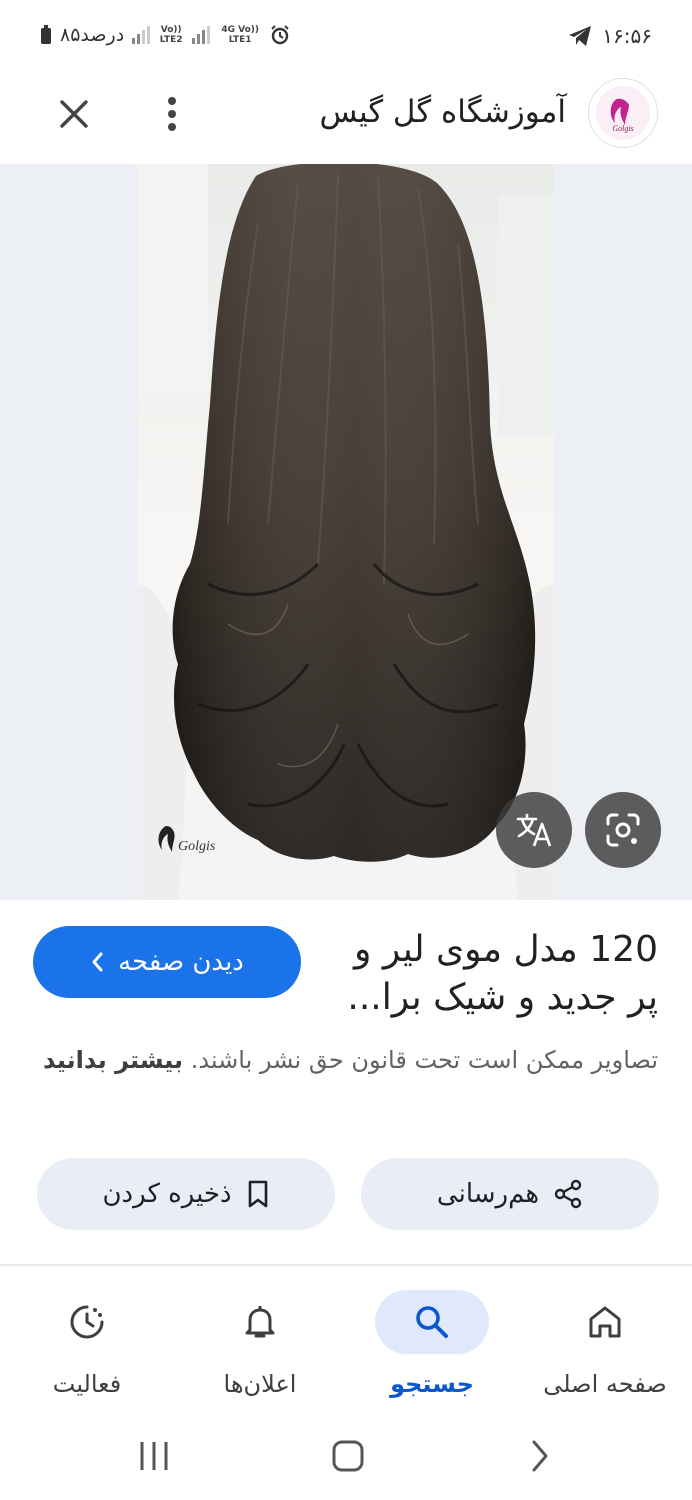 This screenshot has width=692, height=1500. I want to click on search-icon, so click(432, 1322).